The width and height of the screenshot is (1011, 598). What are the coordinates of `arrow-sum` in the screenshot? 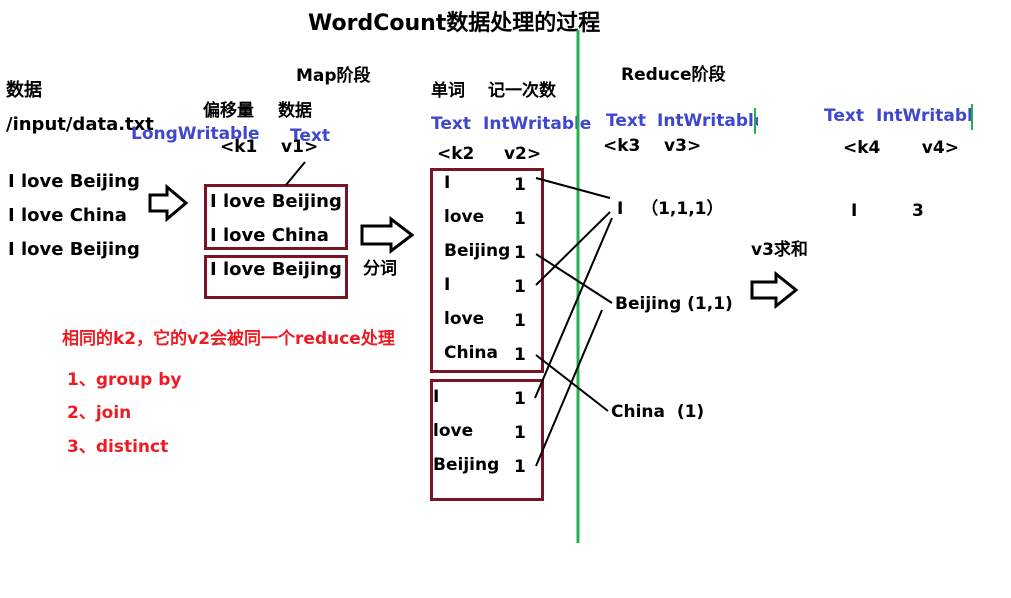 It's located at (774, 290).